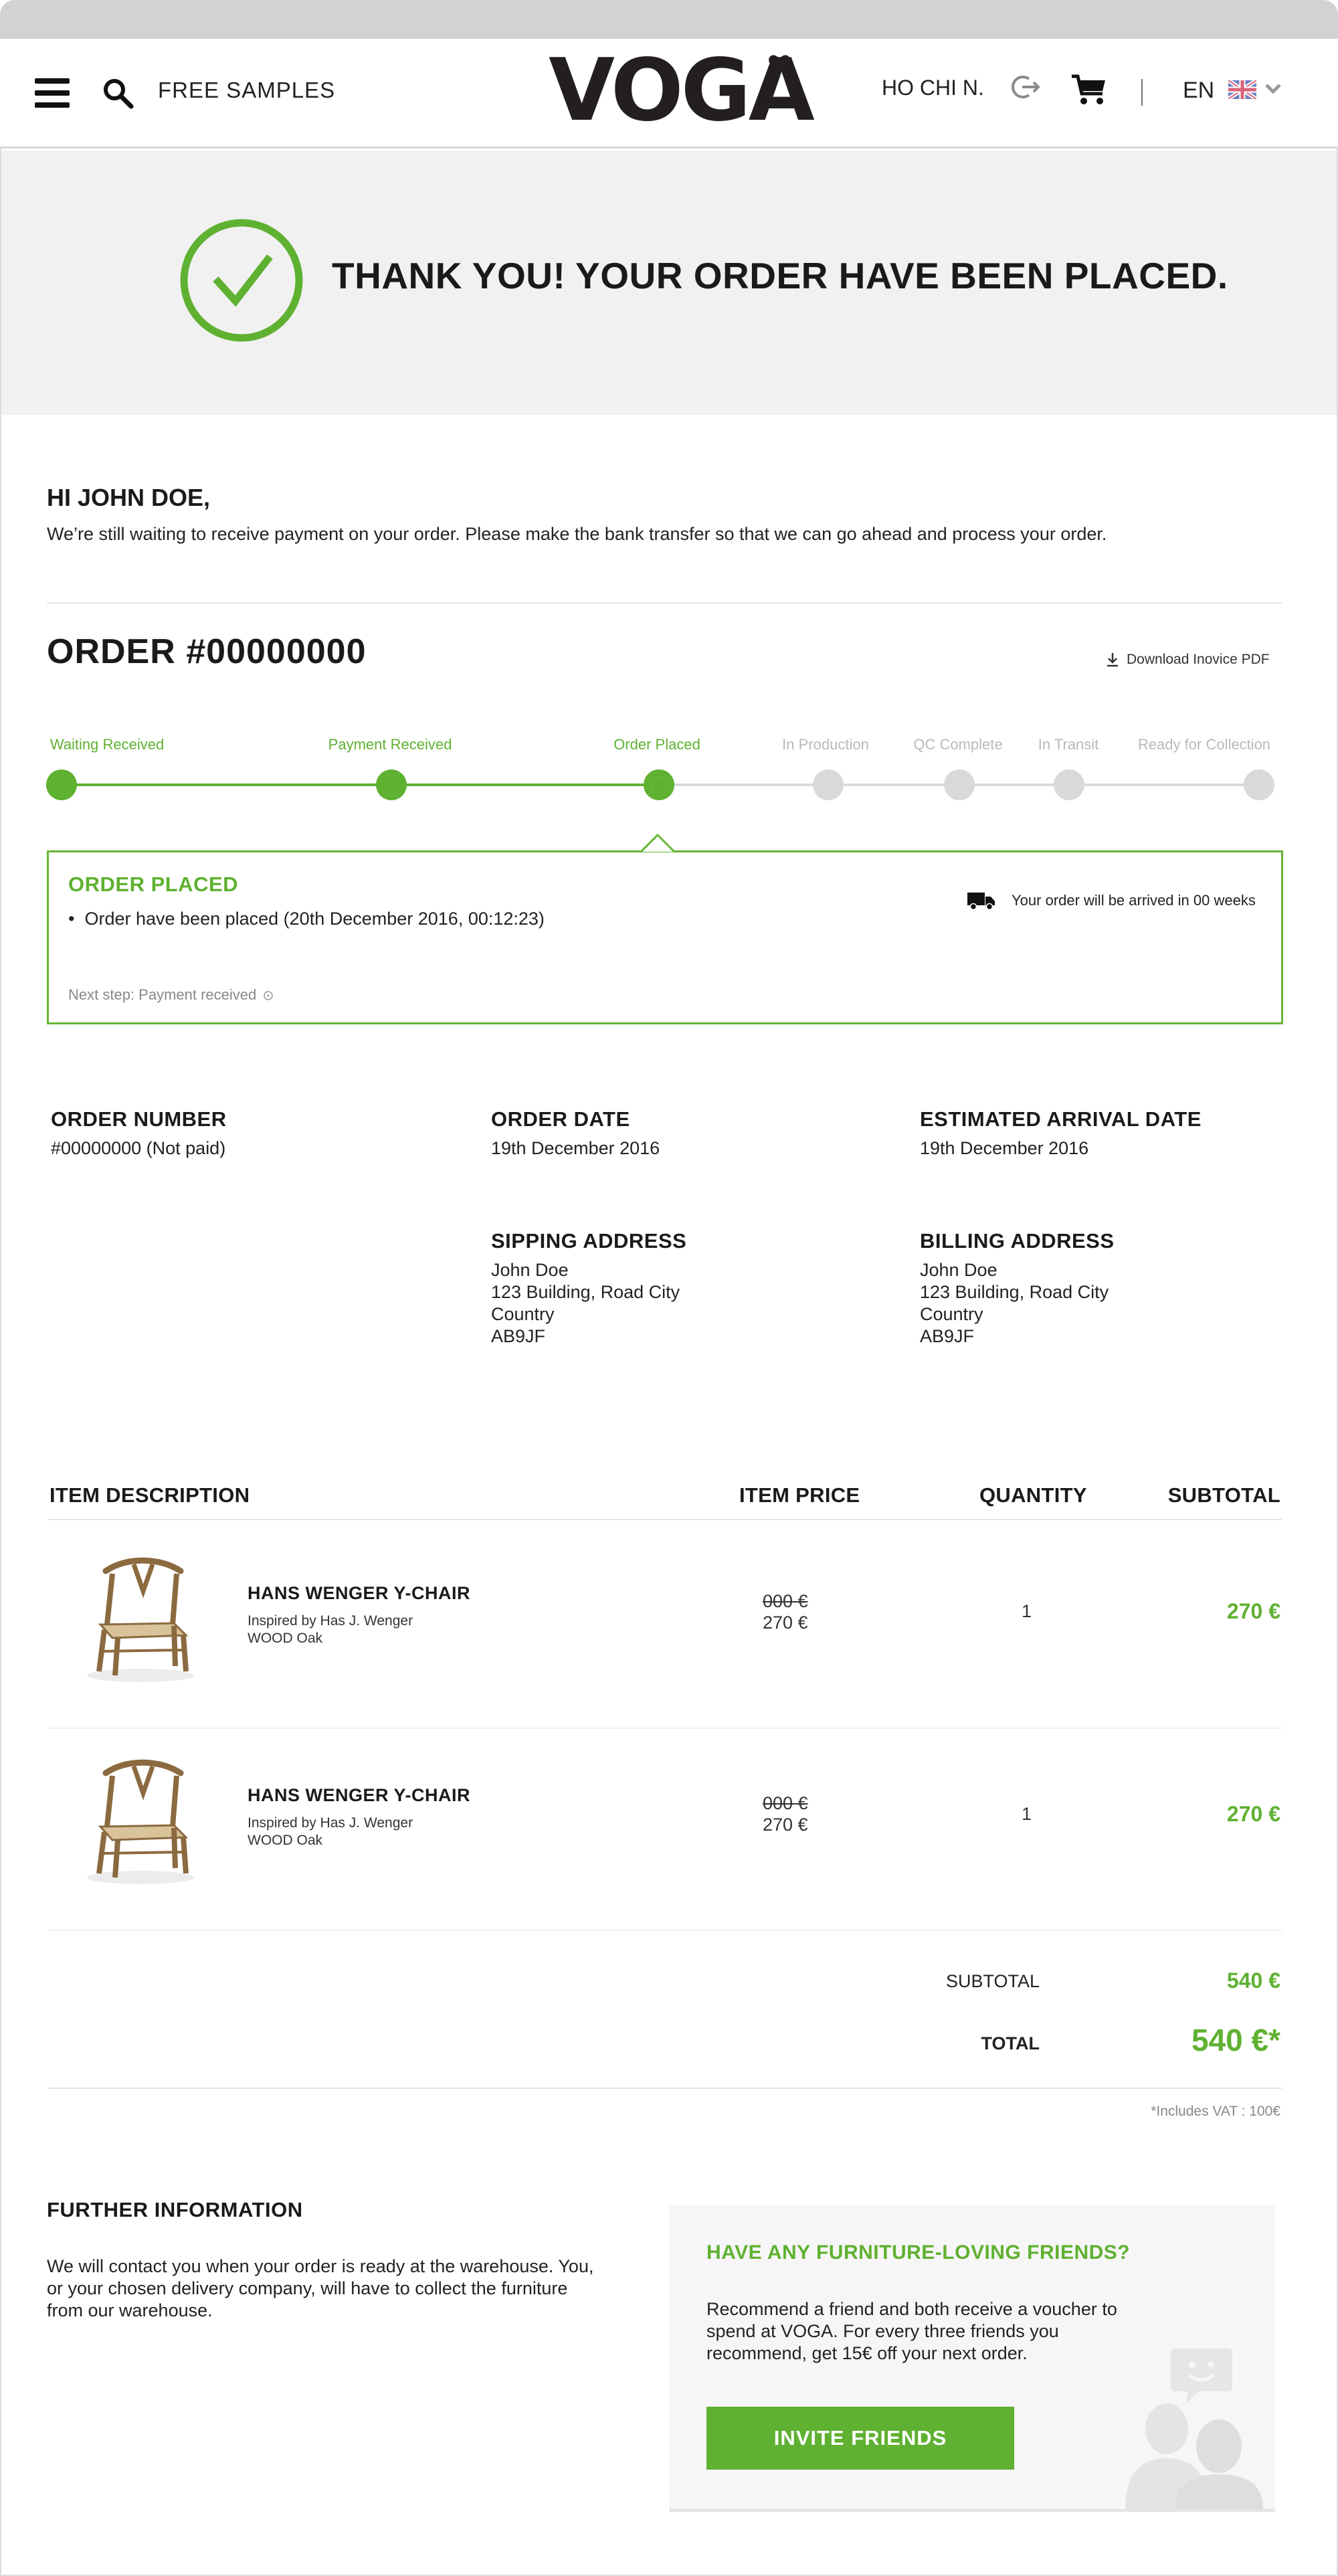 The image size is (1338, 2576). I want to click on search-icon, so click(118, 93).